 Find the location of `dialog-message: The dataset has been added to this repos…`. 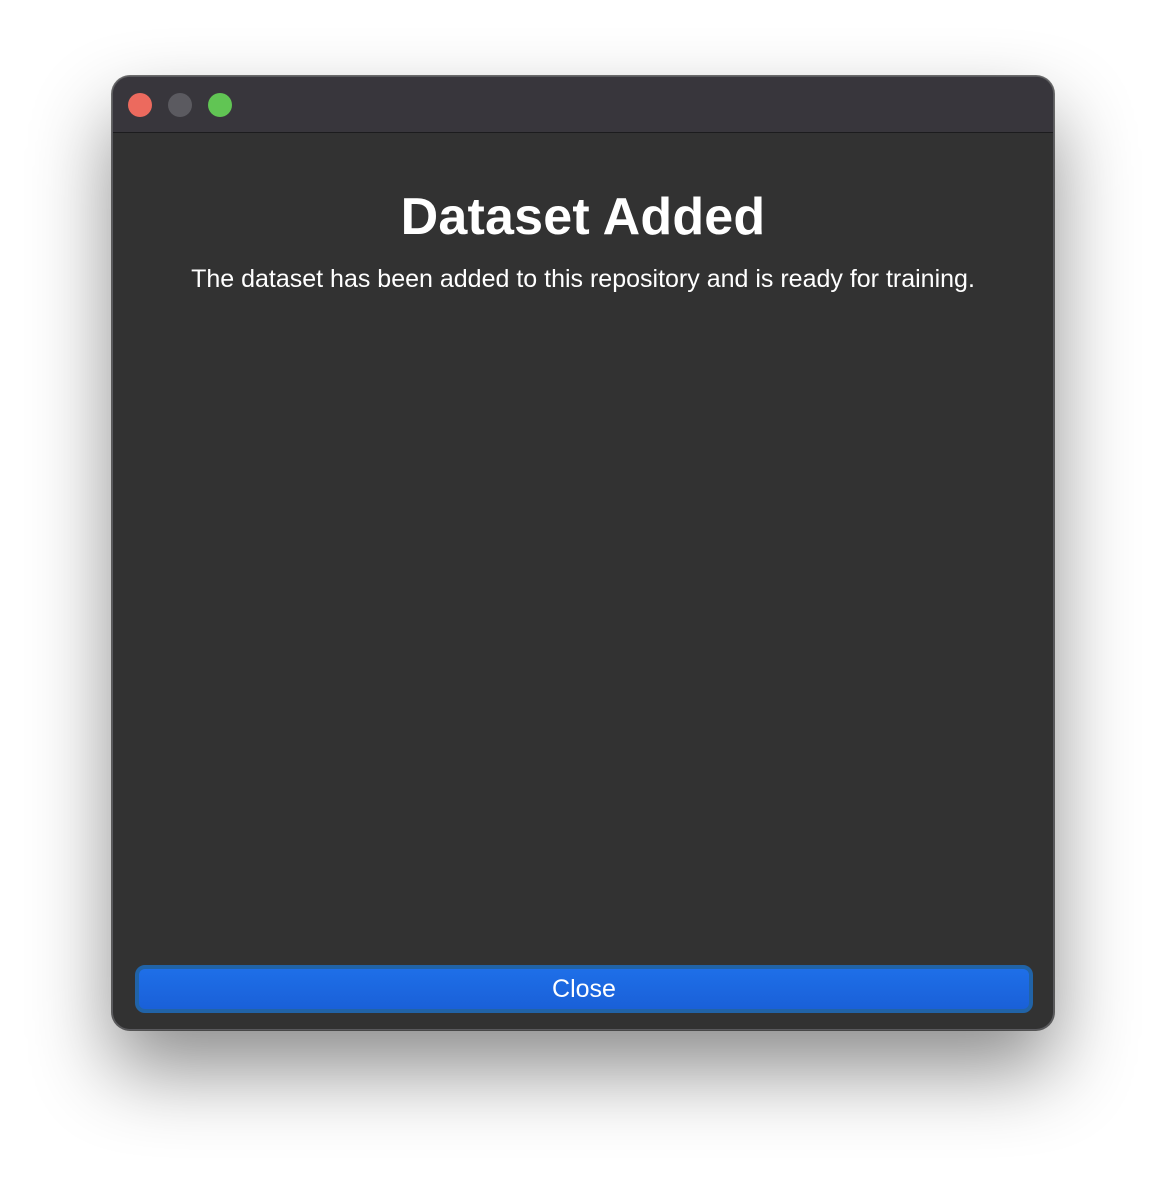

dialog-message: The dataset has been added to this repos… is located at coordinates (583, 279).